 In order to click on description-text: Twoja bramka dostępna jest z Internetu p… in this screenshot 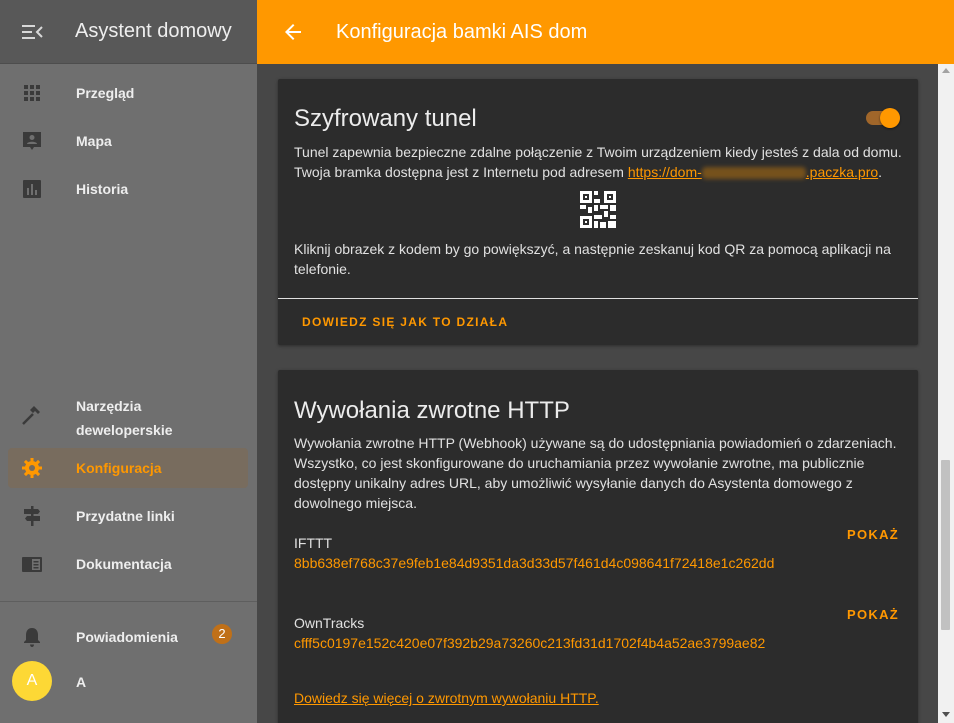, I will do `click(461, 172)`.